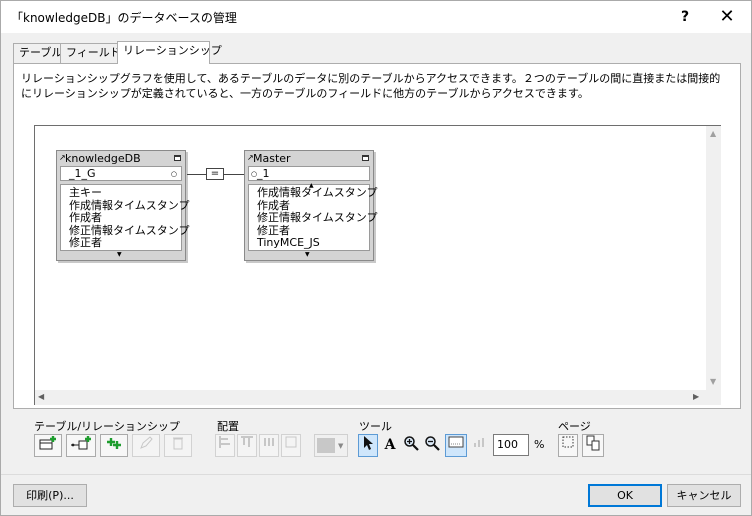  What do you see at coordinates (124, 18) in the screenshot?
I see `window-title: 「knowledgeDB」のデータベースの管理` at bounding box center [124, 18].